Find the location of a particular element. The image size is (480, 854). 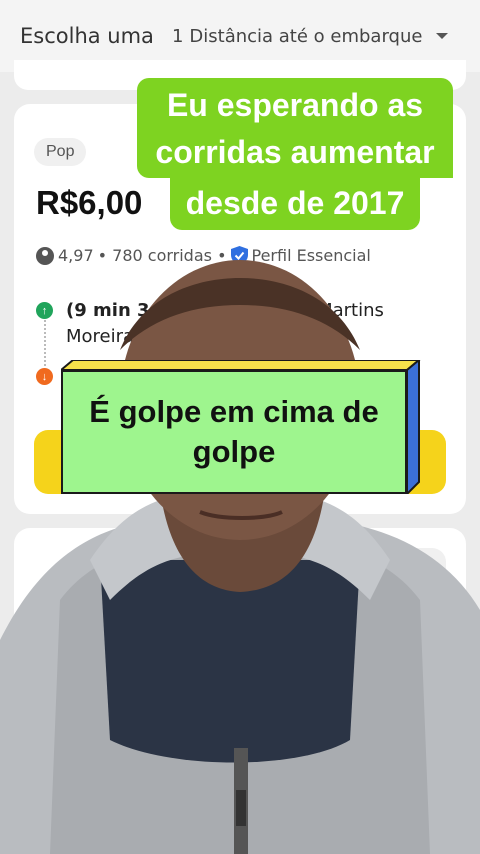

chevron-down-icon is located at coordinates (442, 36).